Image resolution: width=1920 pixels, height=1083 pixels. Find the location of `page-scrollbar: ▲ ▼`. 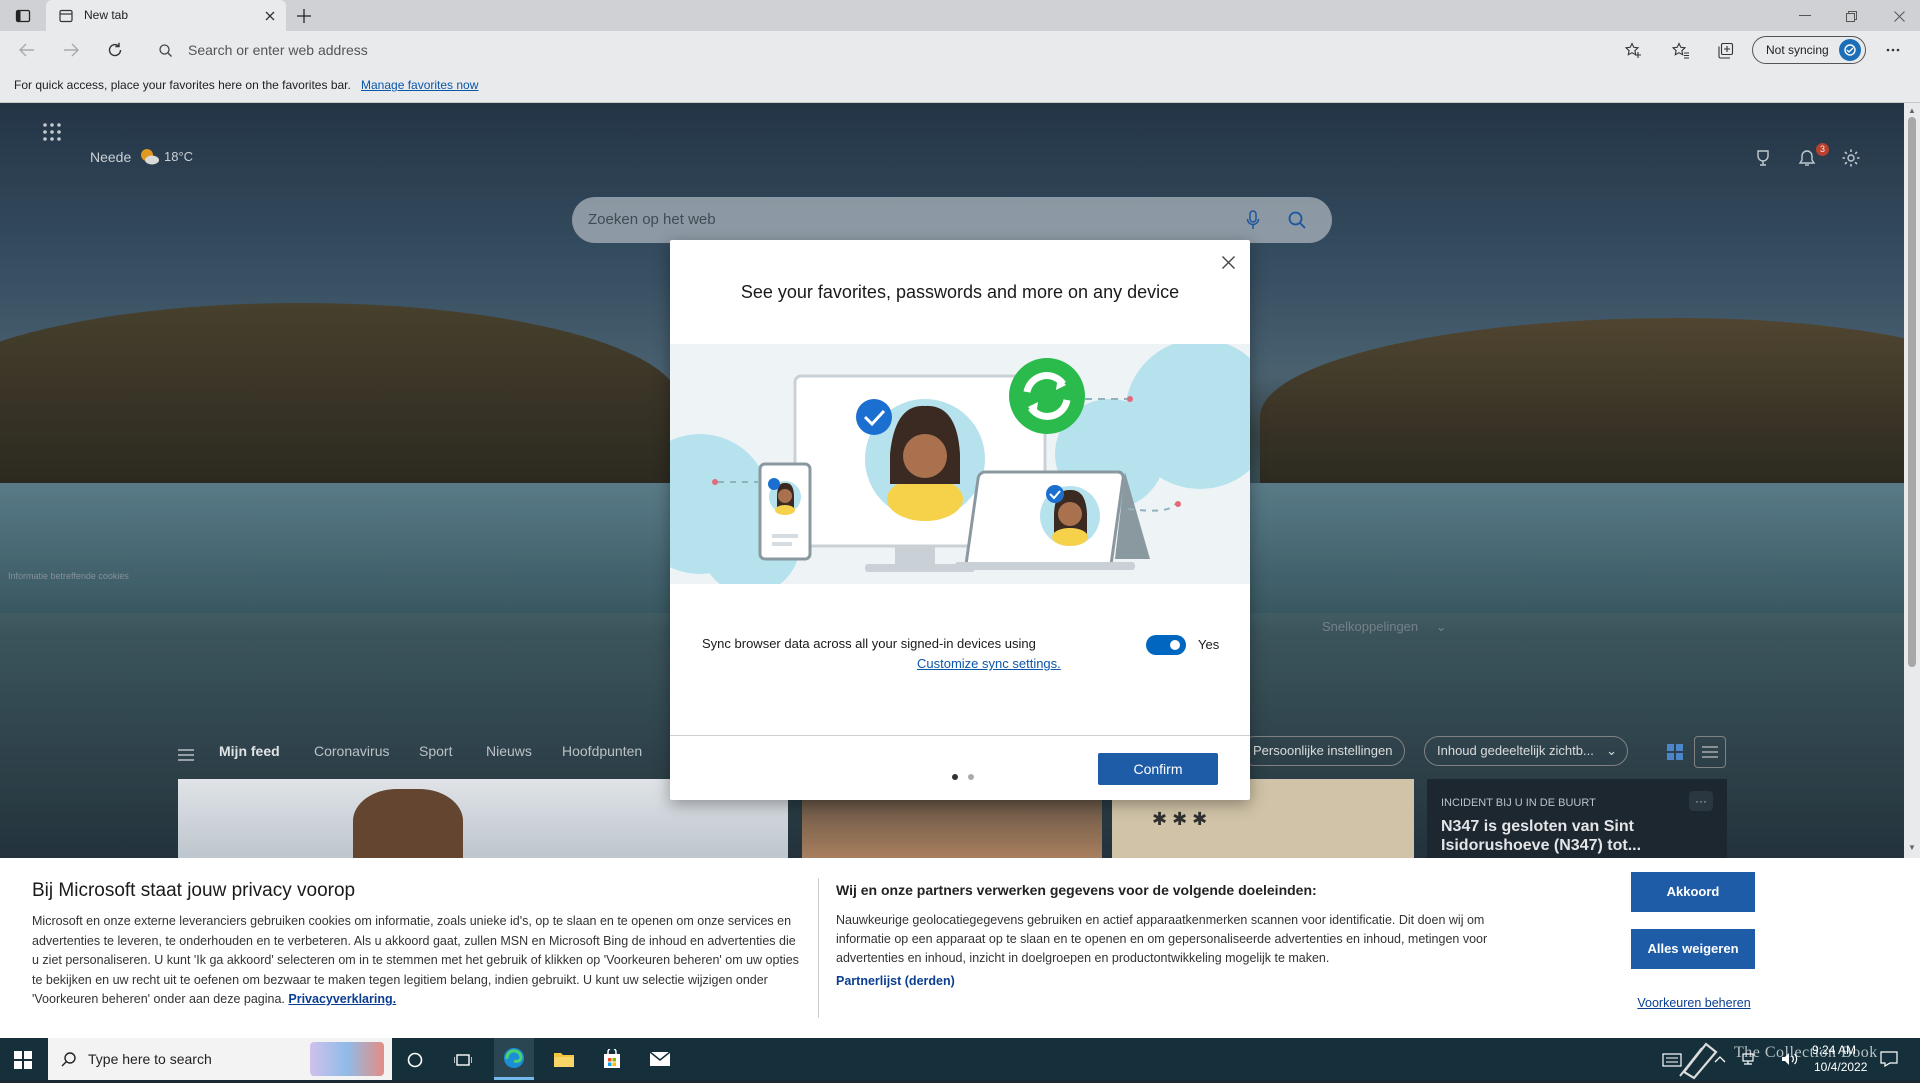

page-scrollbar: ▲ ▼ is located at coordinates (1912, 480).